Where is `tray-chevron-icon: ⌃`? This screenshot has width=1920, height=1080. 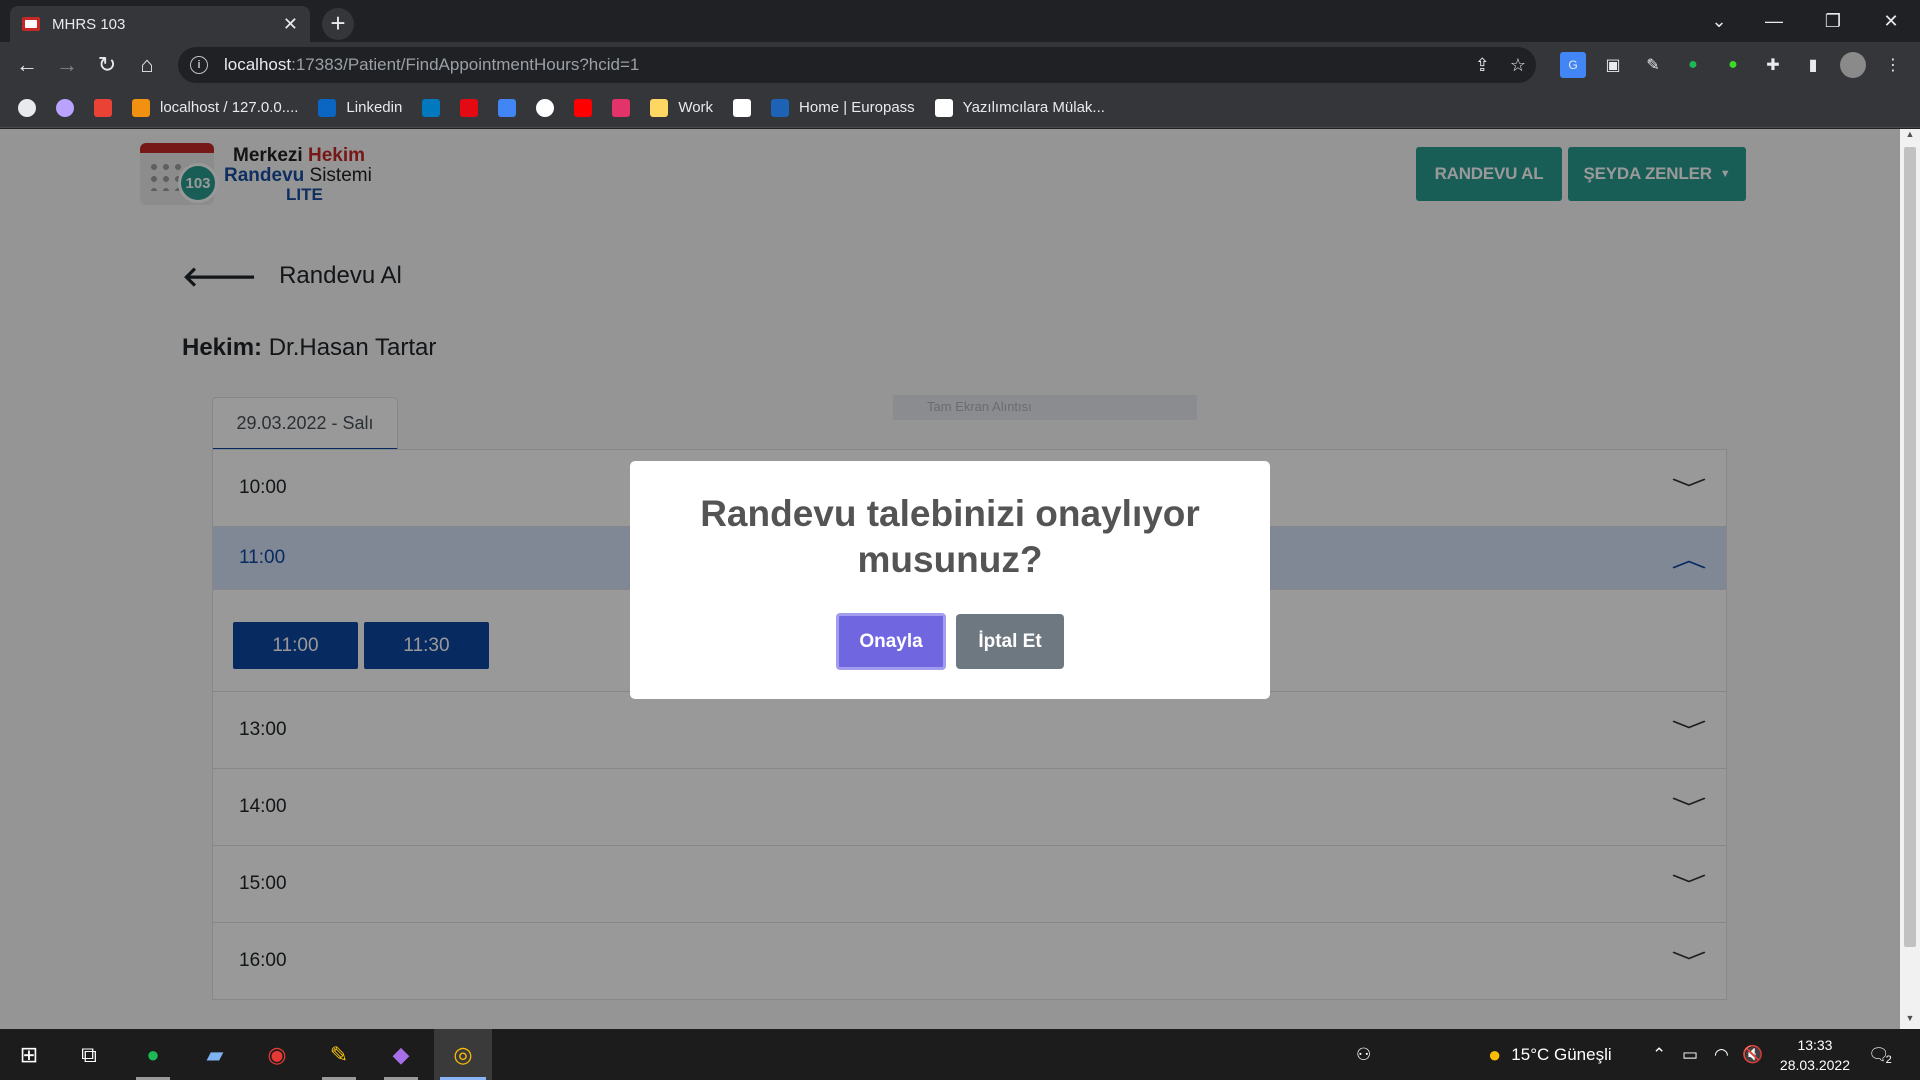 tray-chevron-icon: ⌃ is located at coordinates (1659, 1054).